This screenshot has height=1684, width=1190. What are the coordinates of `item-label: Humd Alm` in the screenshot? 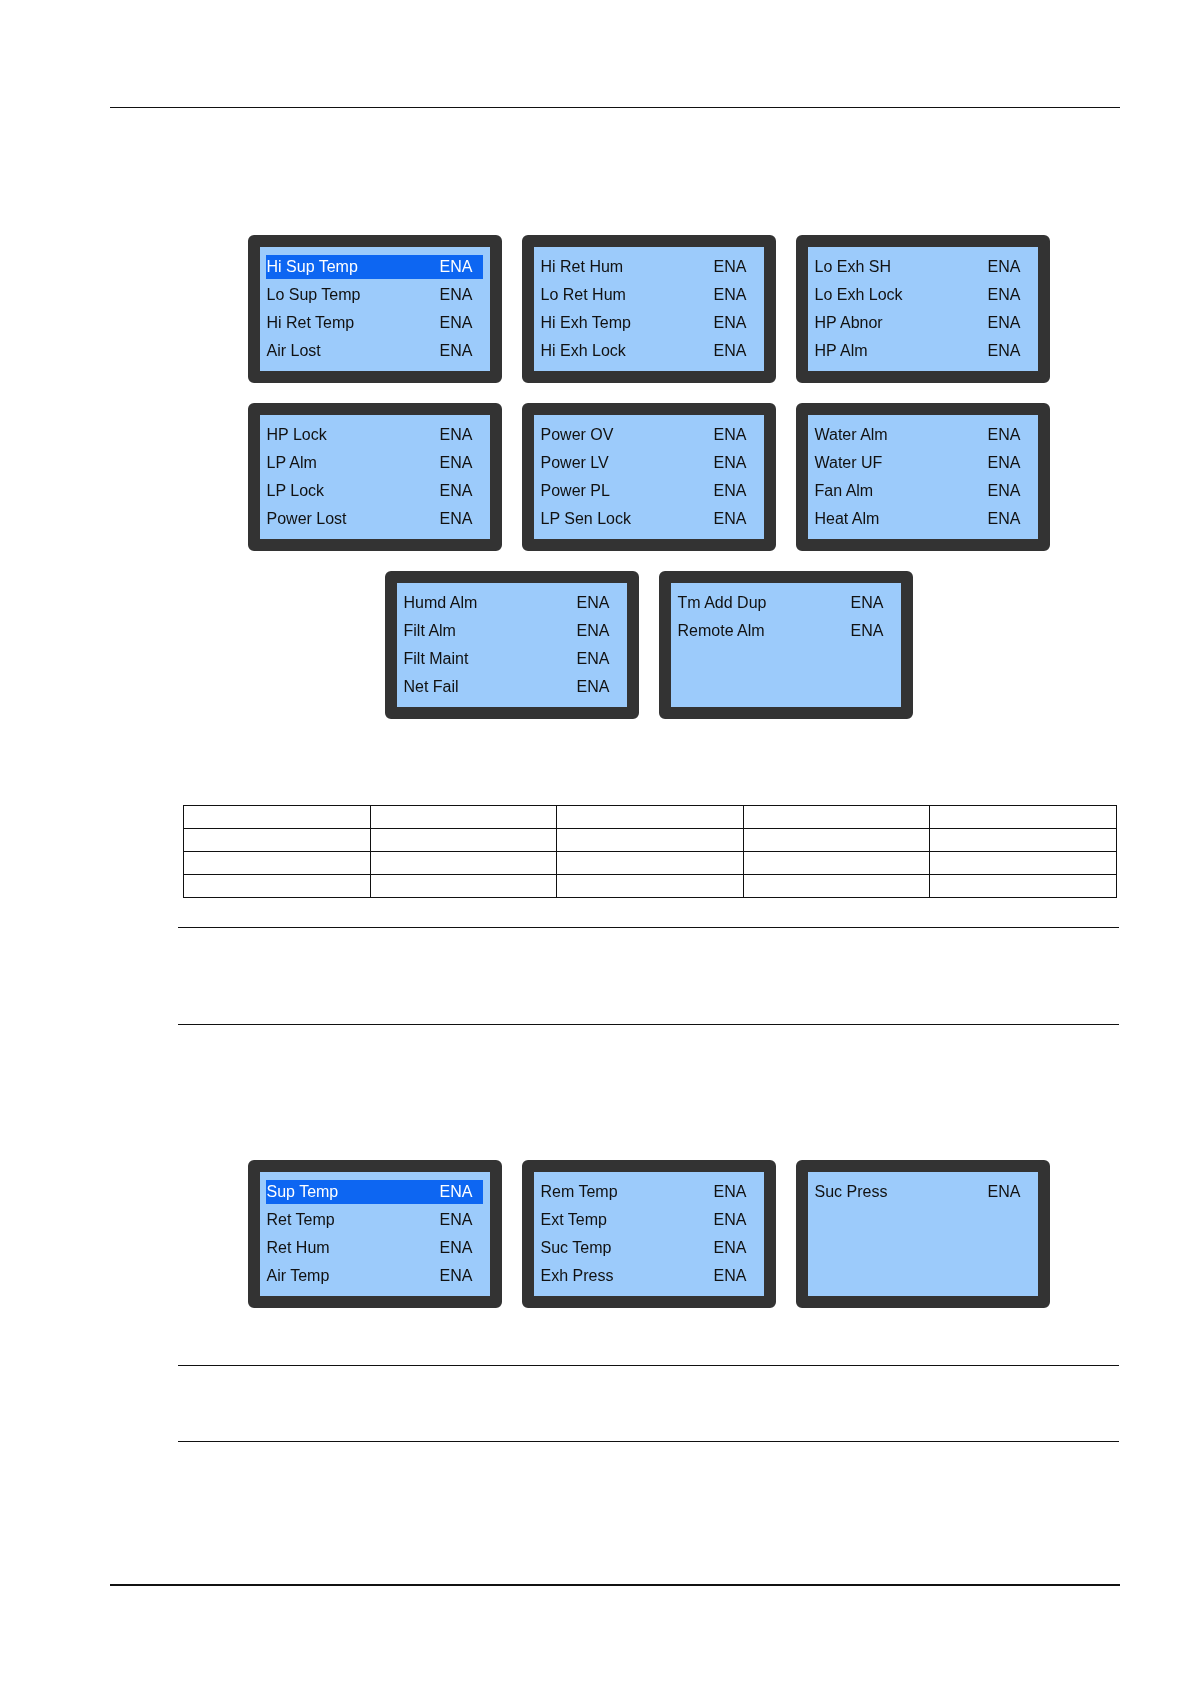 It's located at (440, 603).